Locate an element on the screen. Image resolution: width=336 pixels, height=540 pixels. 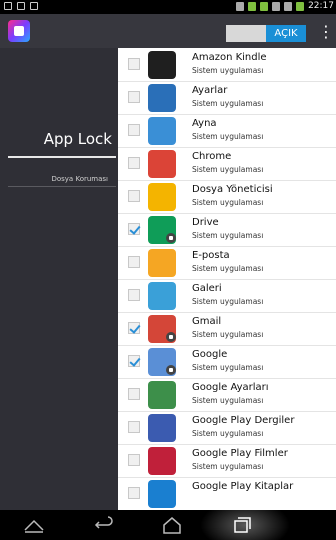
nav-title: App Lock is located at coordinates (77, 139).